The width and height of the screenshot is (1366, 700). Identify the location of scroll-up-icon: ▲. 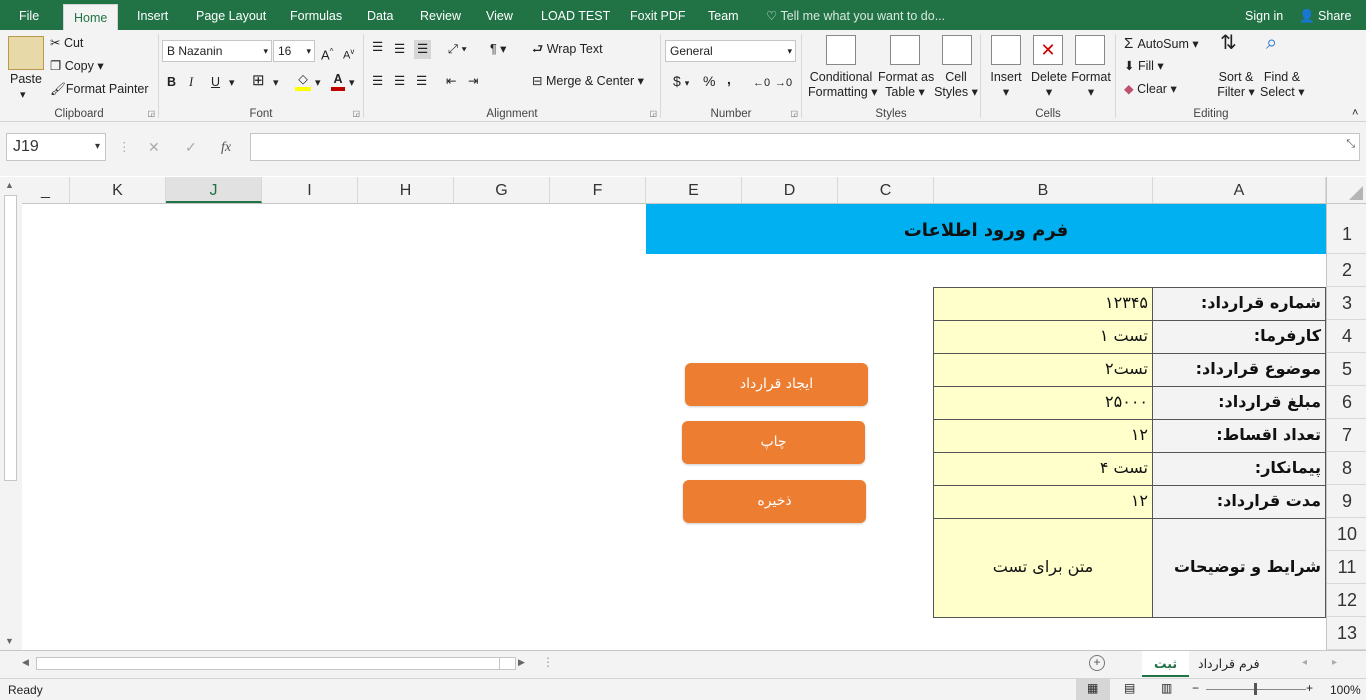
(9, 185).